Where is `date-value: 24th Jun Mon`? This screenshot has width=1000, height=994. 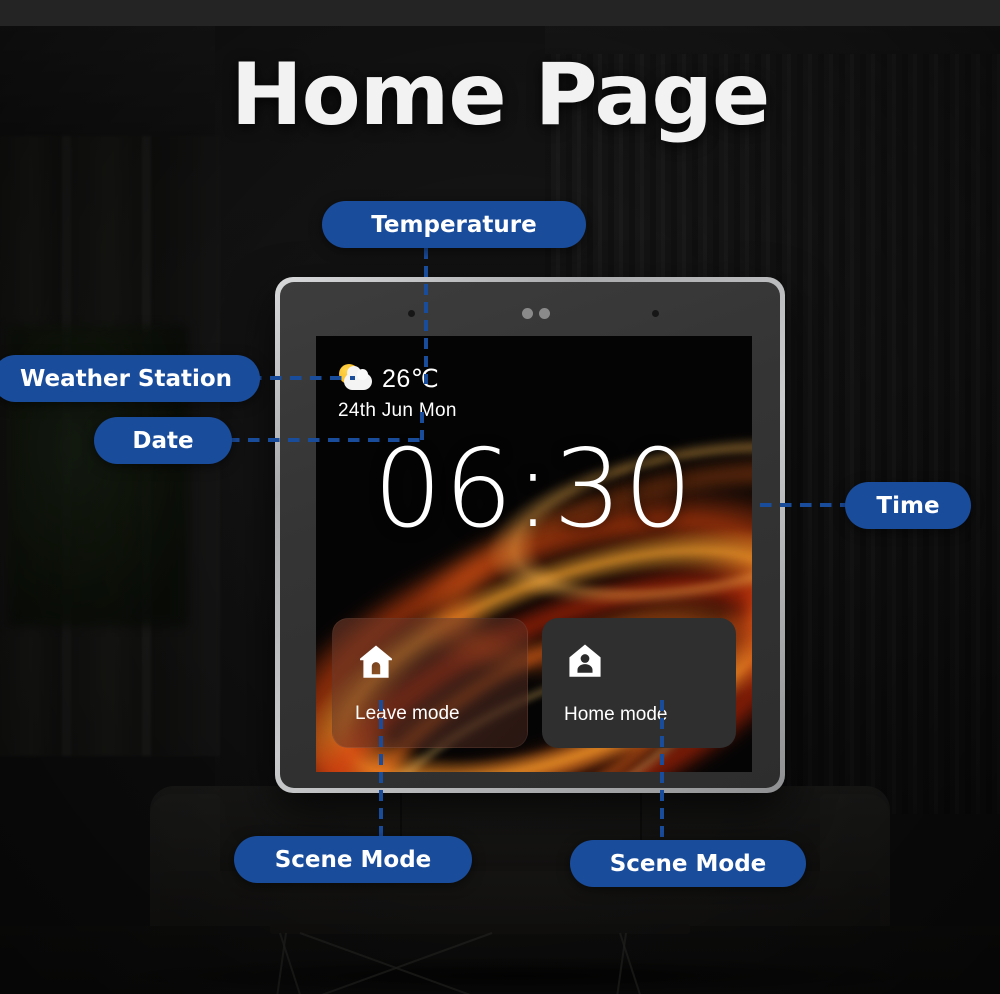
date-value: 24th Jun Mon is located at coordinates (397, 410).